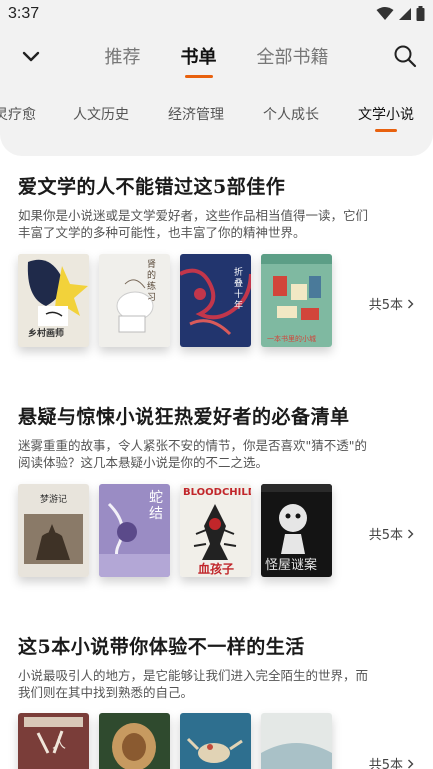 This screenshot has height=769, width=433. What do you see at coordinates (152, 281) in the screenshot?
I see `book-cover-title: 肾的练习` at bounding box center [152, 281].